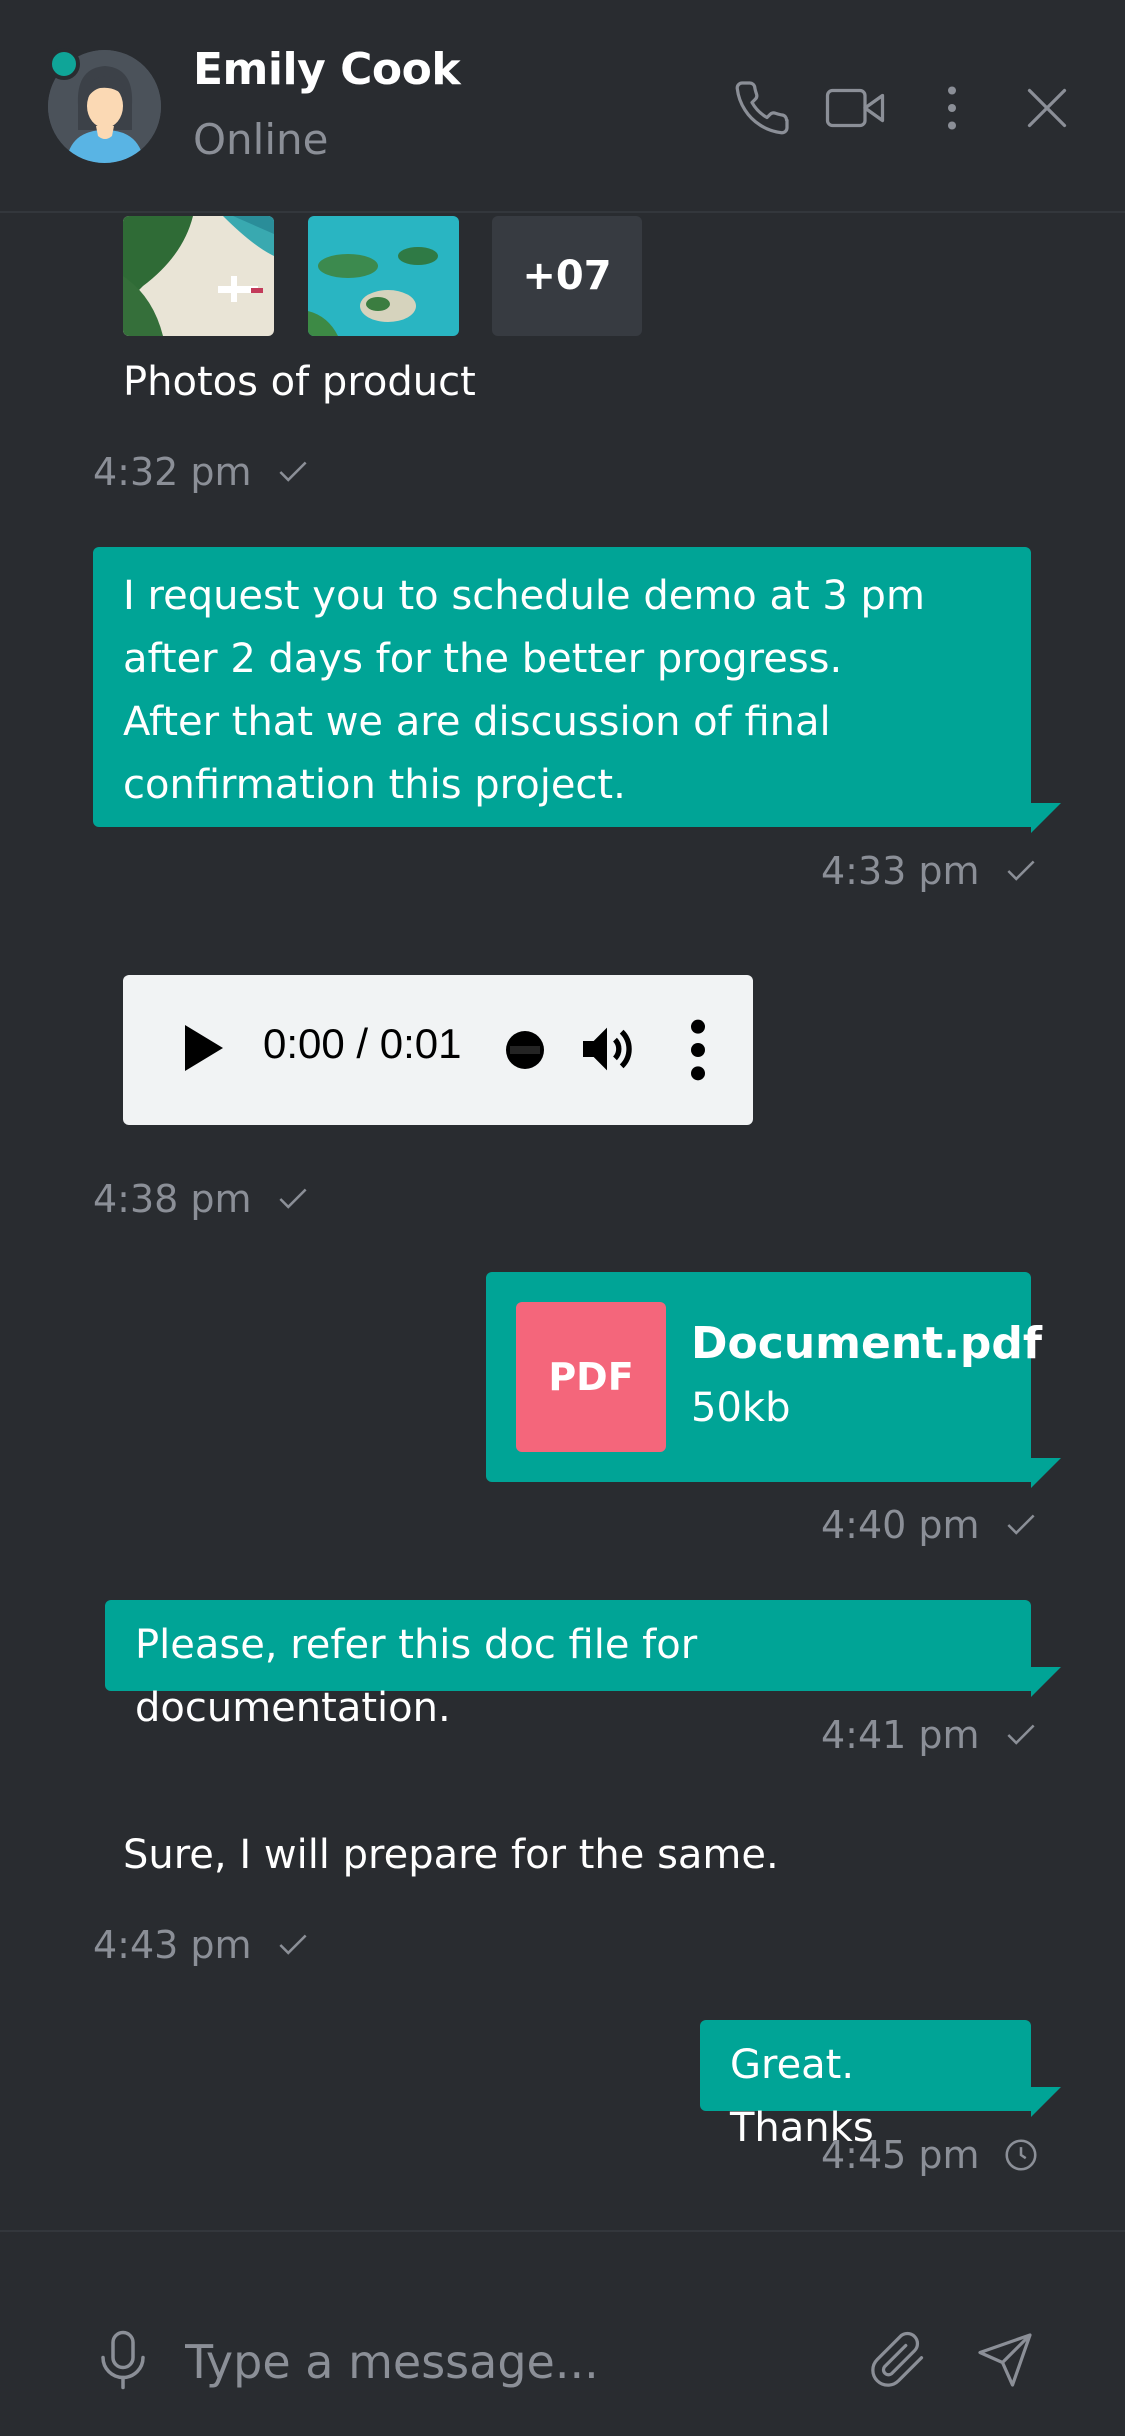 The image size is (1125, 2436). I want to click on message-timestamp: 4:41 pm, so click(930, 1735).